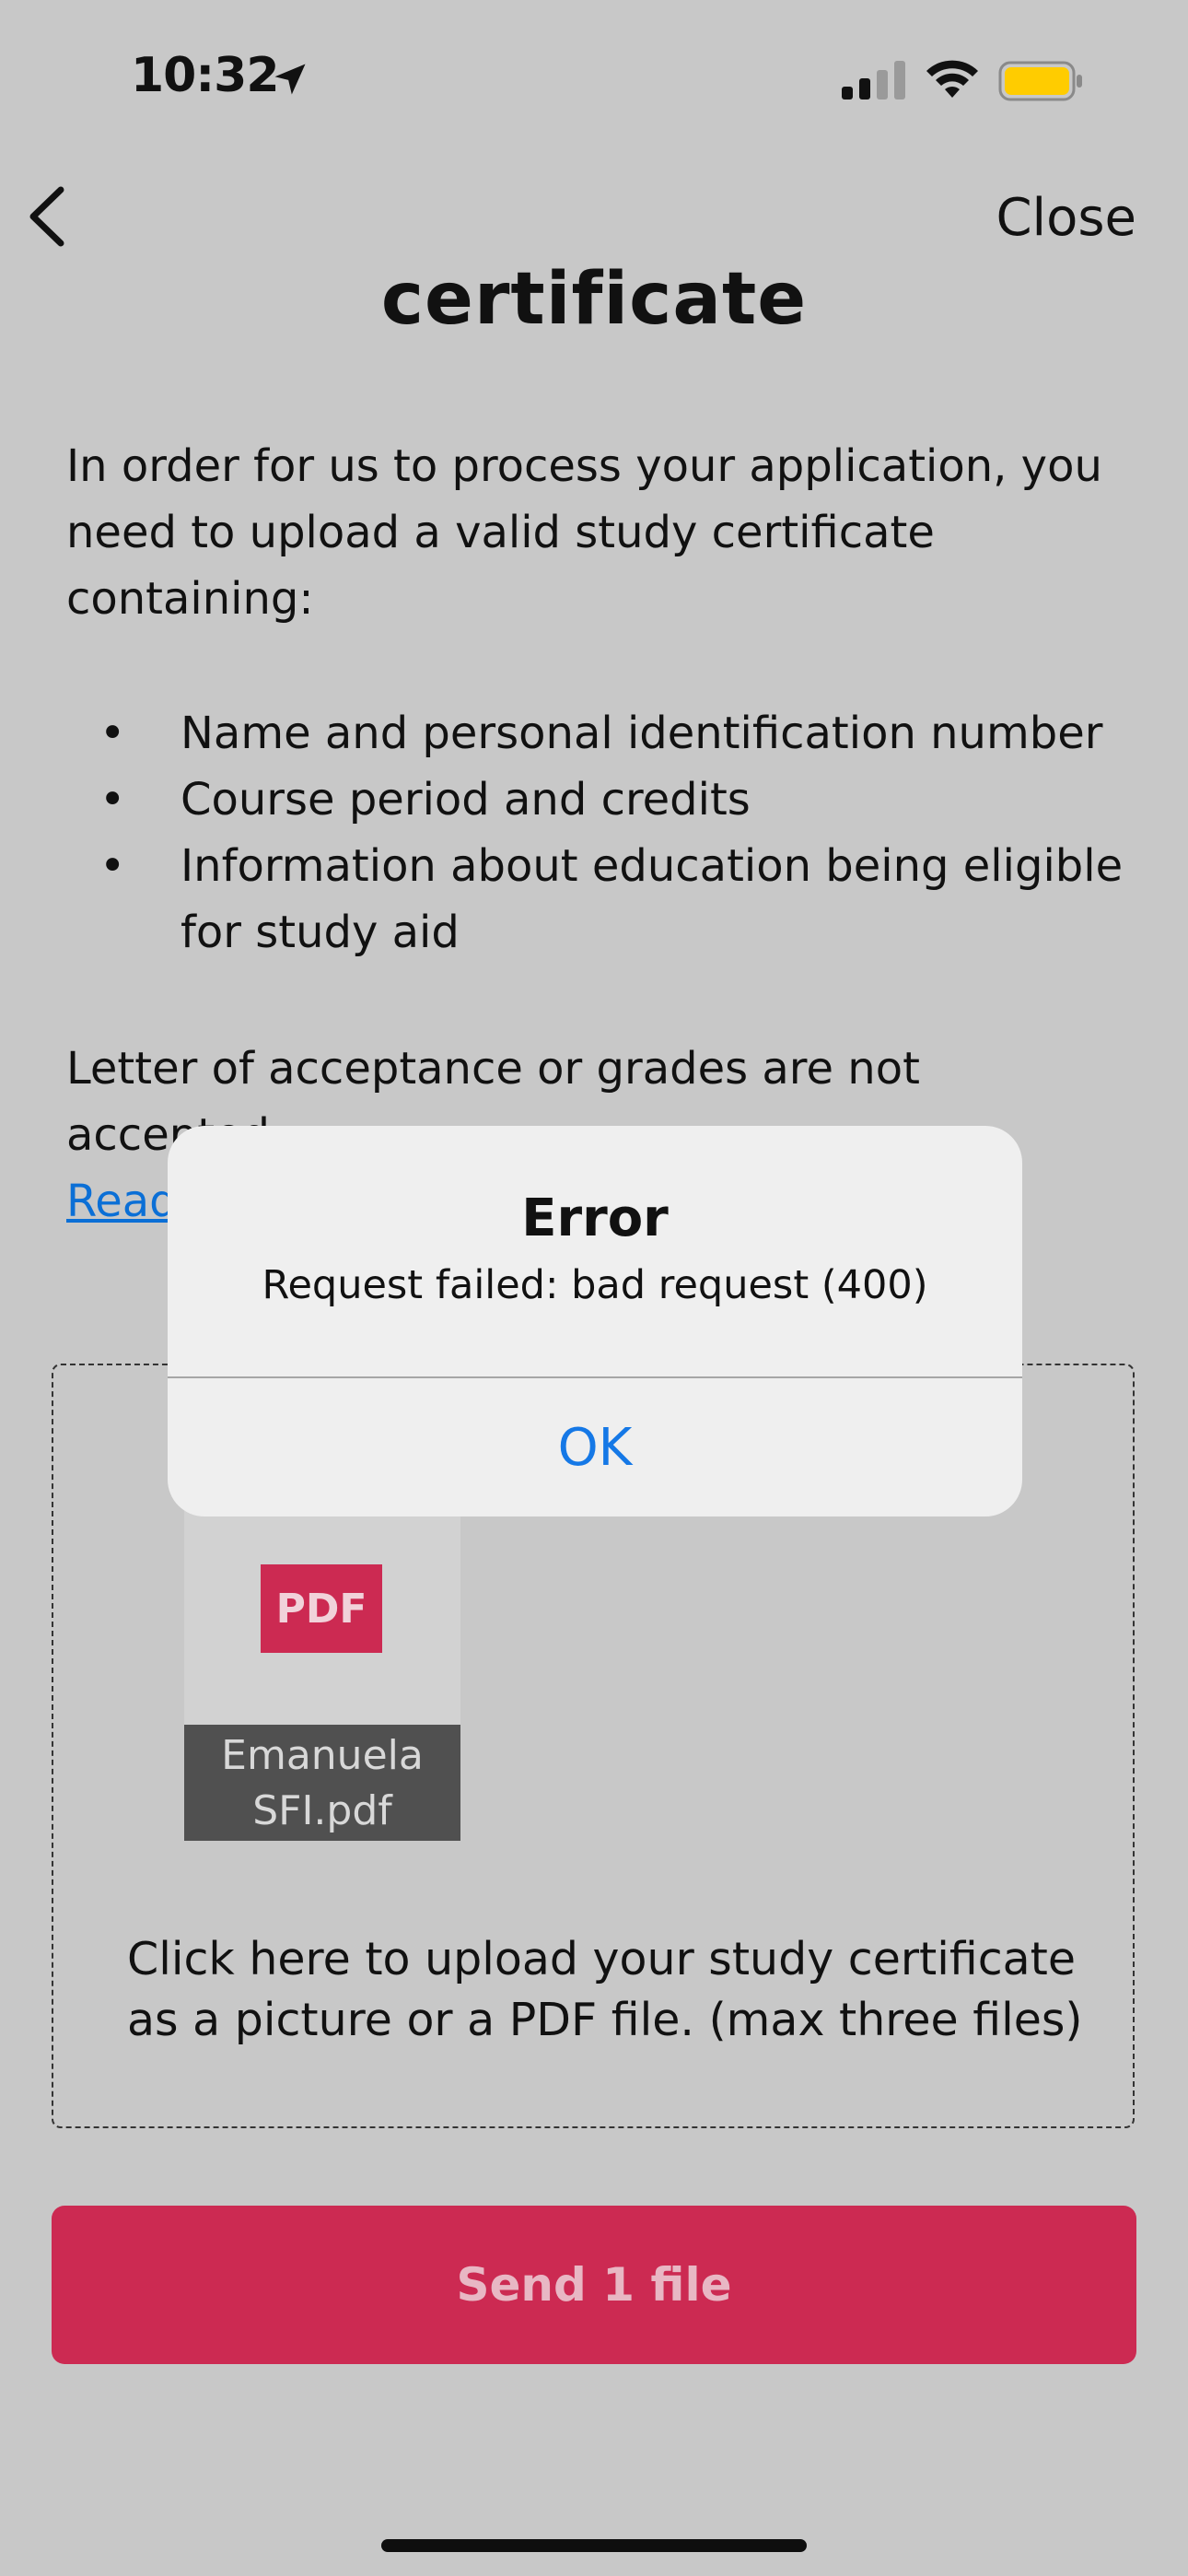  I want to click on status-time: 10:32, so click(205, 75).